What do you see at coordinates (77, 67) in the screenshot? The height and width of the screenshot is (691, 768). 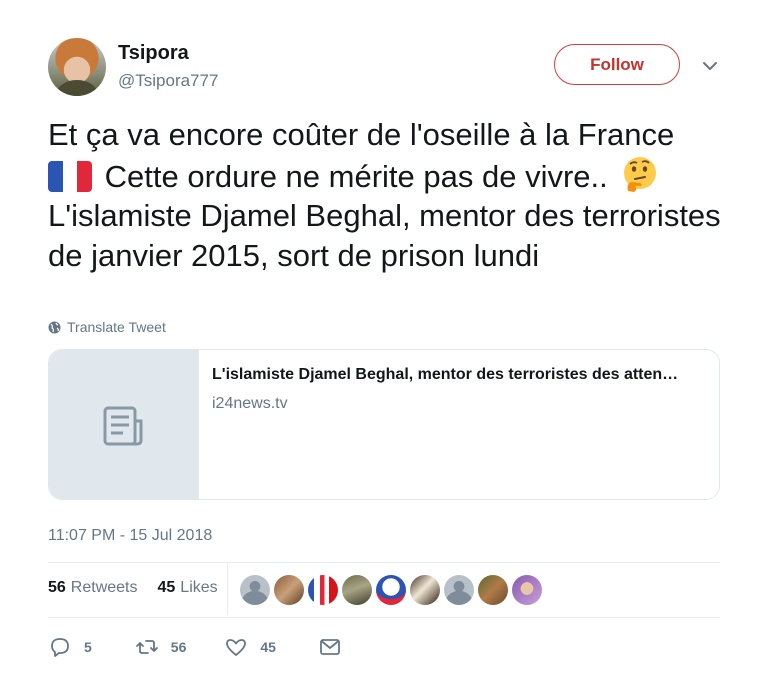 I see `user-avatar` at bounding box center [77, 67].